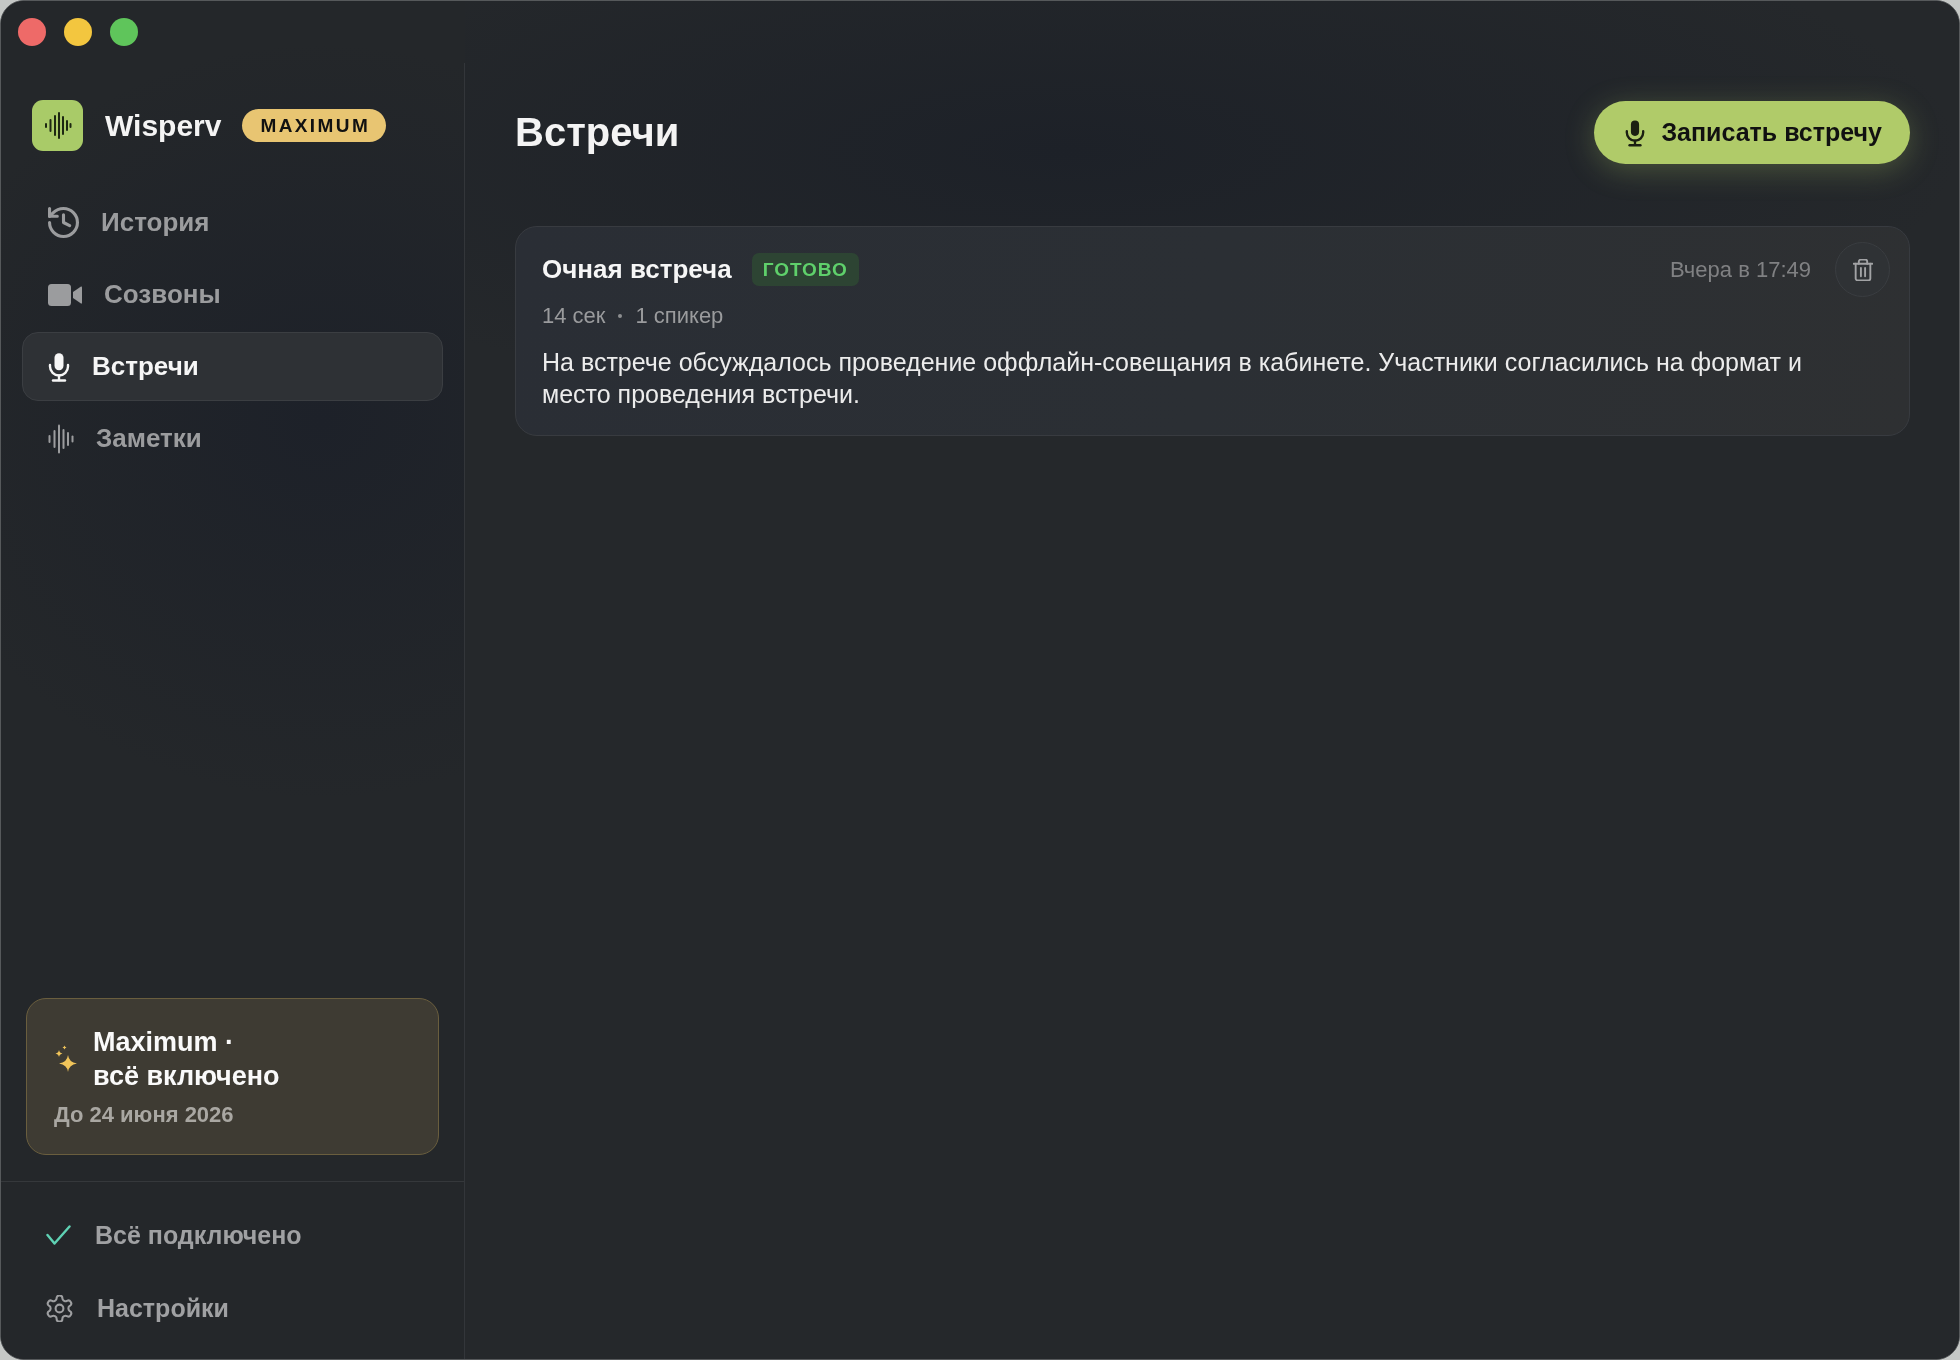  What do you see at coordinates (66, 1059) in the screenshot?
I see `sparkles-icon` at bounding box center [66, 1059].